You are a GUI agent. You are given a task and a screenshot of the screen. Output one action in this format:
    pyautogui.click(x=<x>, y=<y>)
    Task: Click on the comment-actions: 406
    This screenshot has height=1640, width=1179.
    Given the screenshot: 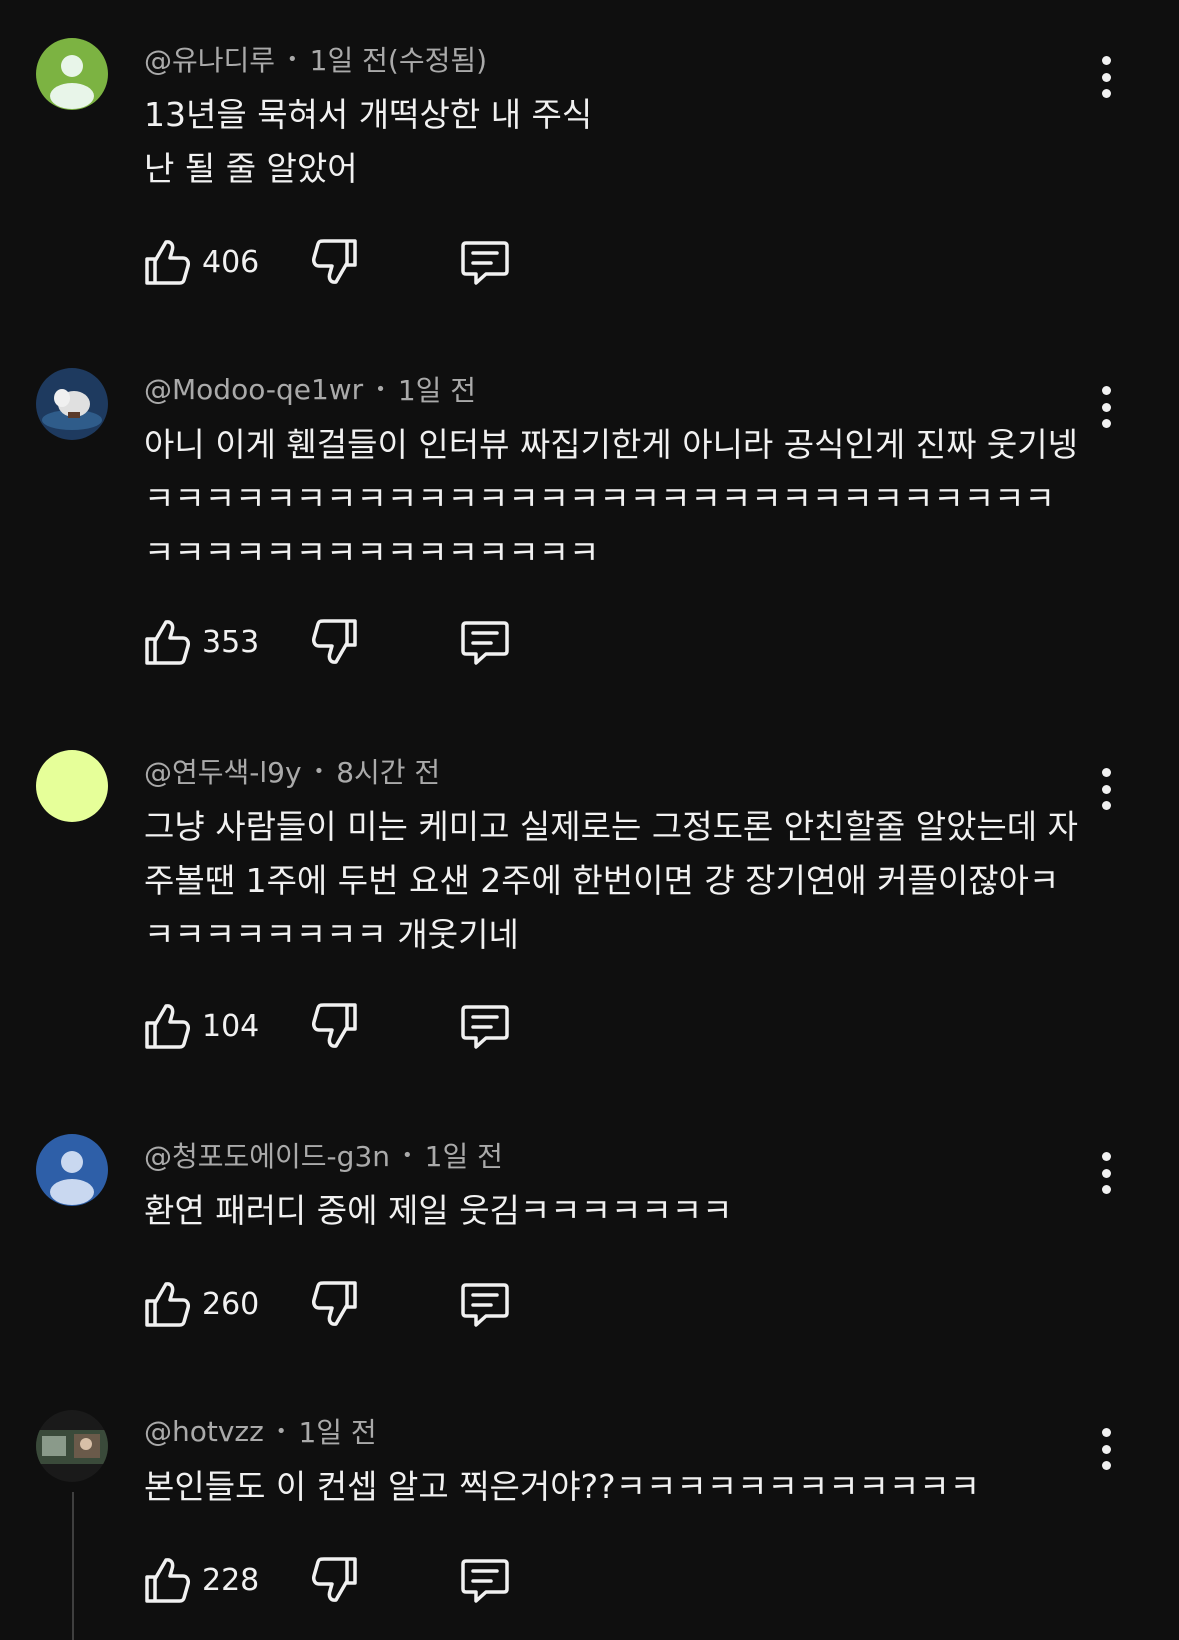 What is the action you would take?
    pyautogui.click(x=344, y=262)
    